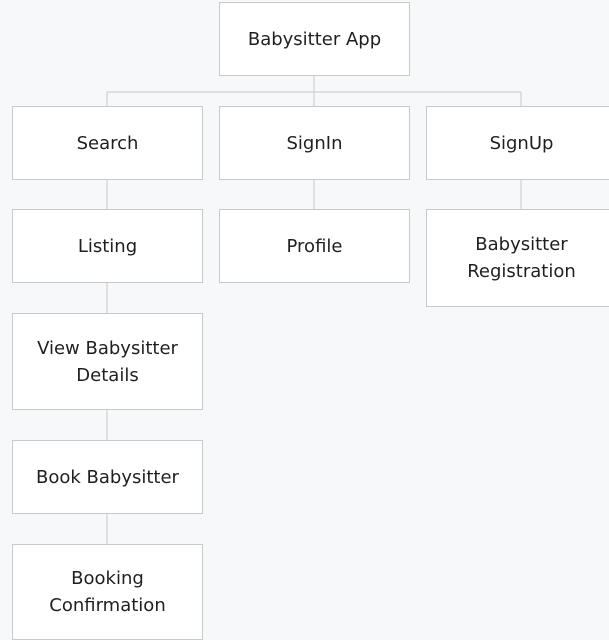  I want to click on node-babysitter-registration: Babysitter Registration, so click(517, 258).